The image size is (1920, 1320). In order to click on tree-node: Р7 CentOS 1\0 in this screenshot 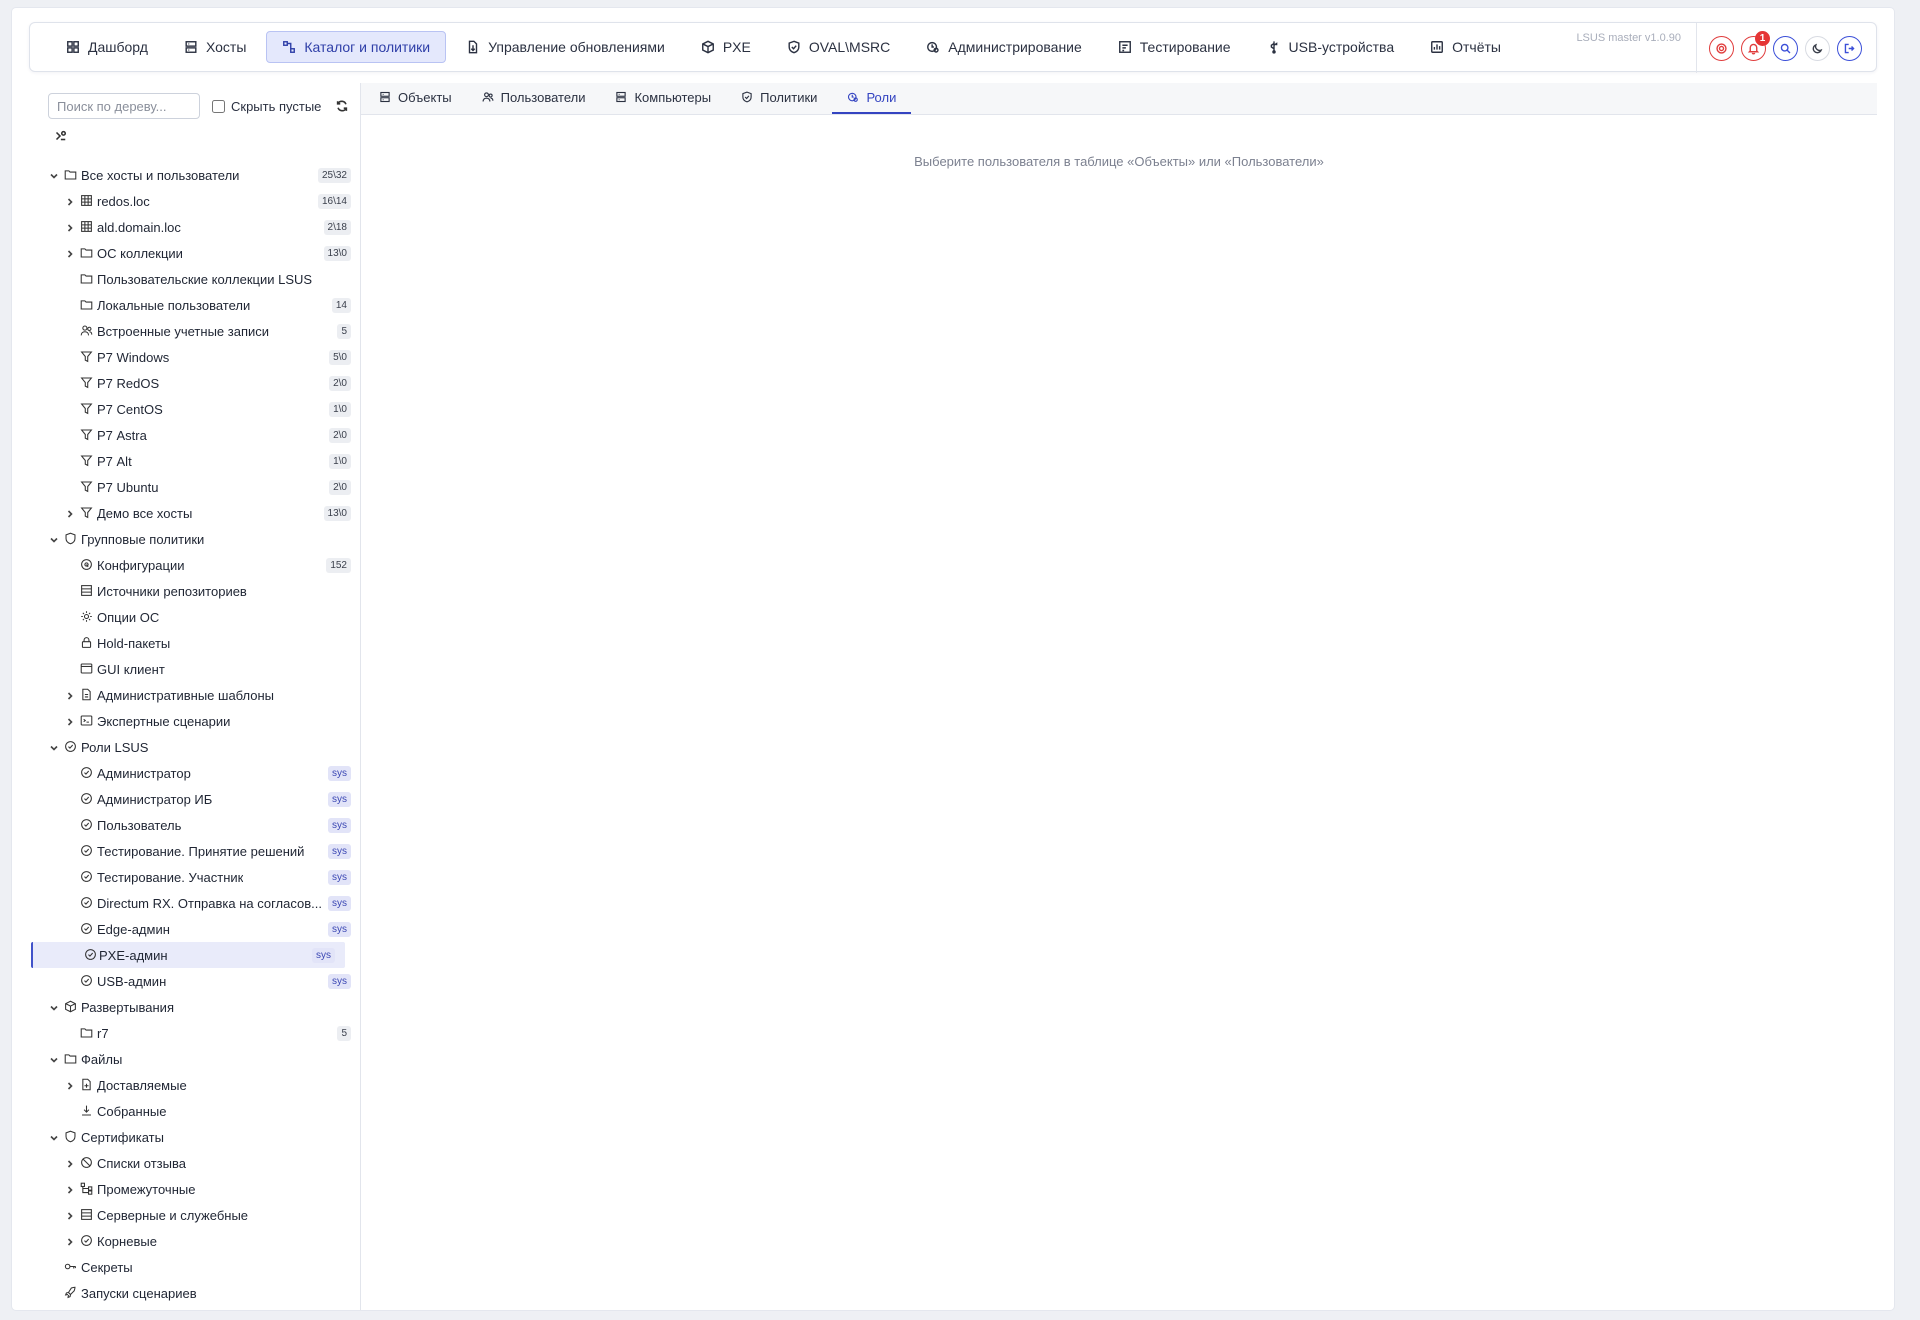, I will do `click(195, 409)`.